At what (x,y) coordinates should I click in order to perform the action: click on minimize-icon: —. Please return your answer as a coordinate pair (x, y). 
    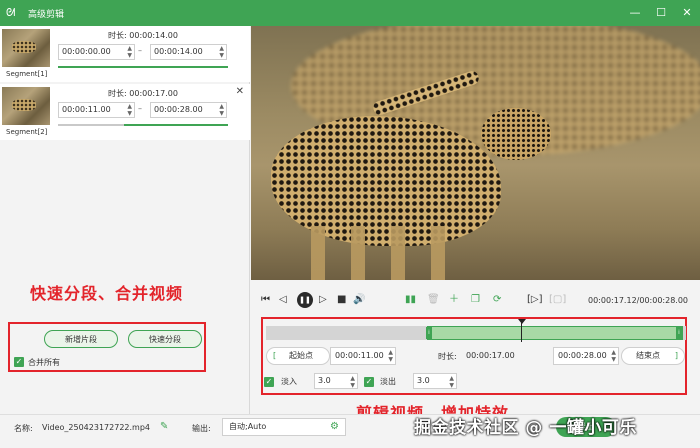
    Looking at the image, I should click on (635, 12).